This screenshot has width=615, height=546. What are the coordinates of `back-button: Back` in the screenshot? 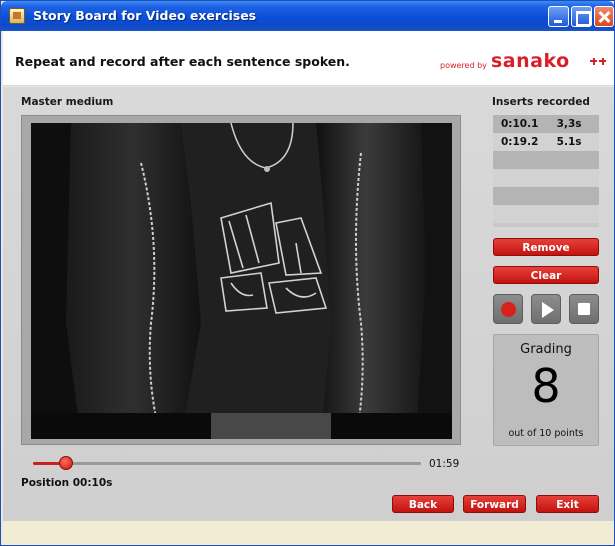 It's located at (423, 504).